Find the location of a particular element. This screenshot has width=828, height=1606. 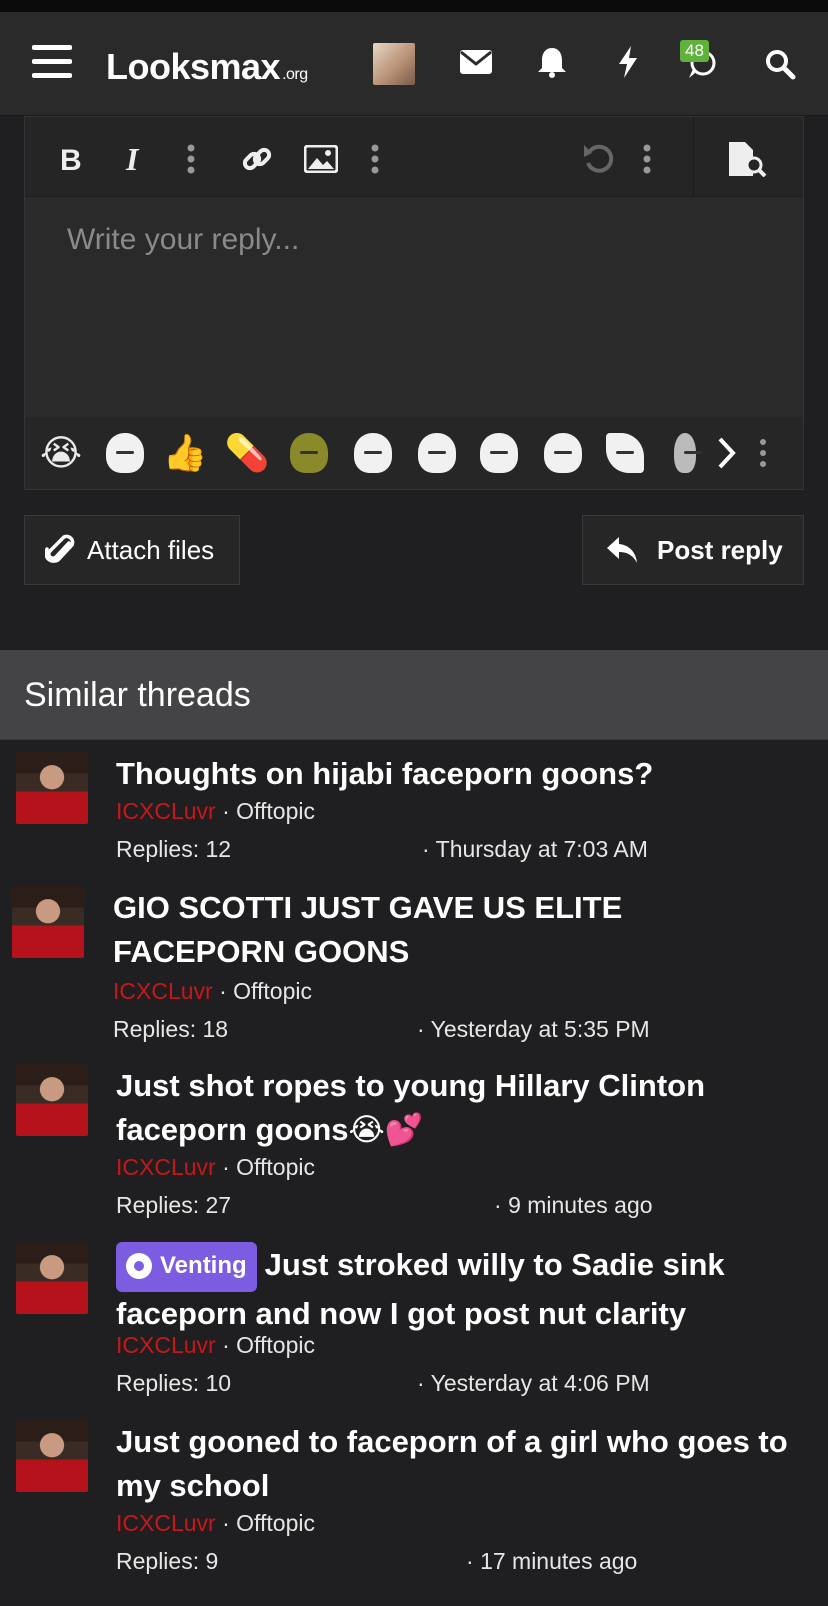

paperclip-icon is located at coordinates (60, 550).